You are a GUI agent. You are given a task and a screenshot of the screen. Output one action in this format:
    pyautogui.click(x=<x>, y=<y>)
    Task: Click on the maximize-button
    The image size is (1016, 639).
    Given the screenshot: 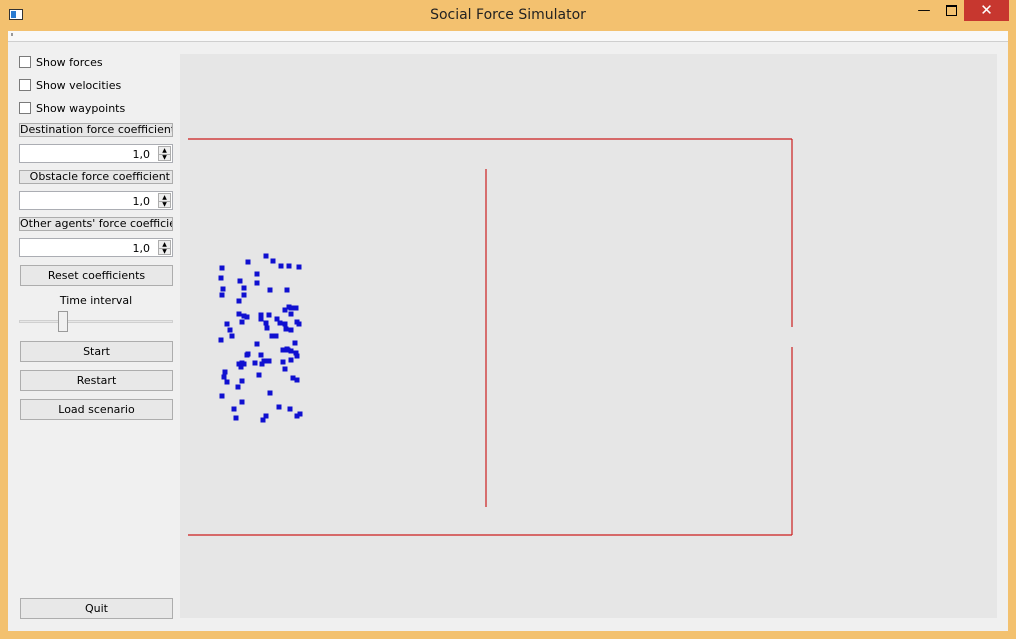 What is the action you would take?
    pyautogui.click(x=951, y=10)
    